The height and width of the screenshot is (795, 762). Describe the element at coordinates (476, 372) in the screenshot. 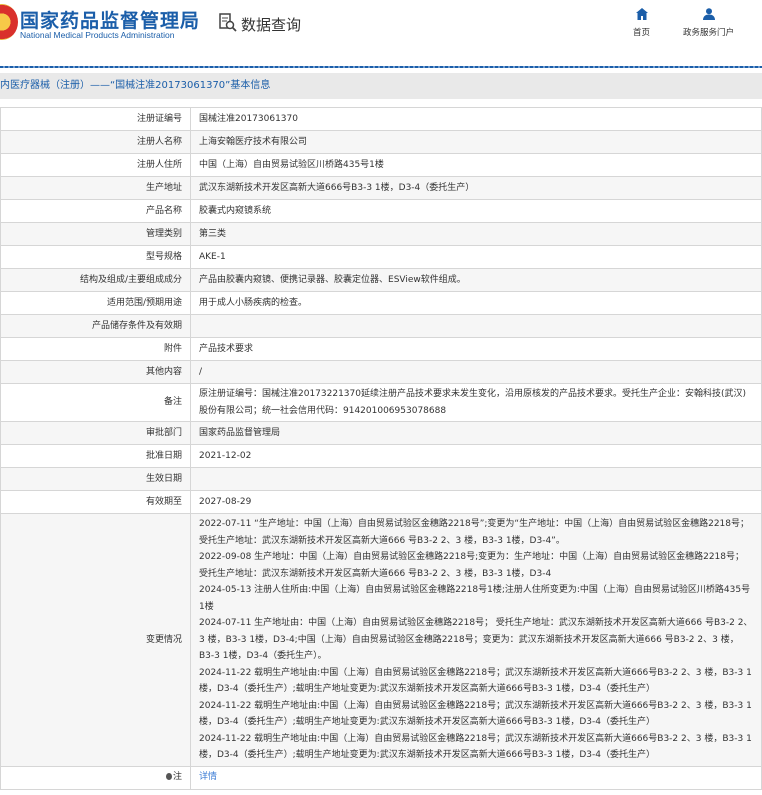

I see `field-value: /` at that location.